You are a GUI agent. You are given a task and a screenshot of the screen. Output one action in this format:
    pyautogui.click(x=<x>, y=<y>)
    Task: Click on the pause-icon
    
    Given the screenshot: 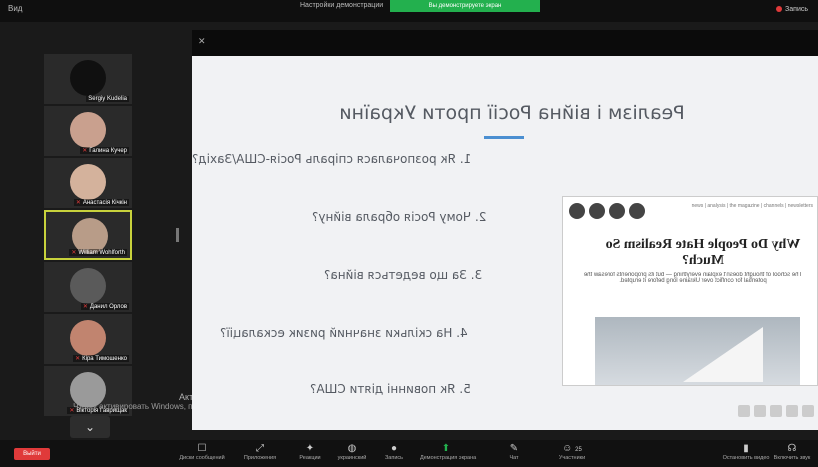 What is the action you would take?
    pyautogui.click(x=617, y=211)
    